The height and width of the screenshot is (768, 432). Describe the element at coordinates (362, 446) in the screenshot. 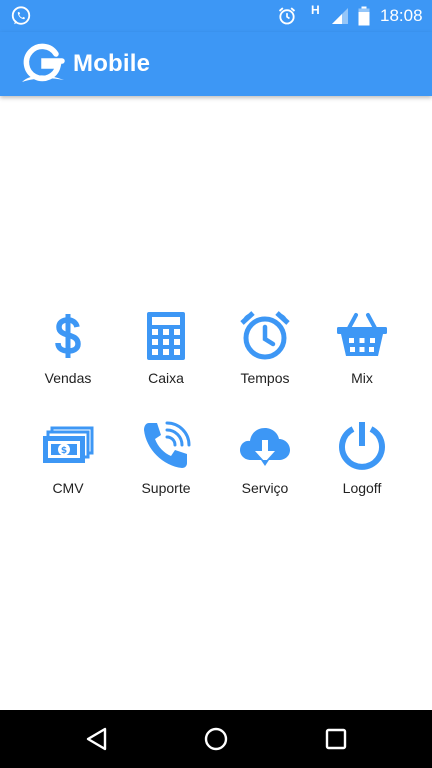

I see `power-icon` at that location.